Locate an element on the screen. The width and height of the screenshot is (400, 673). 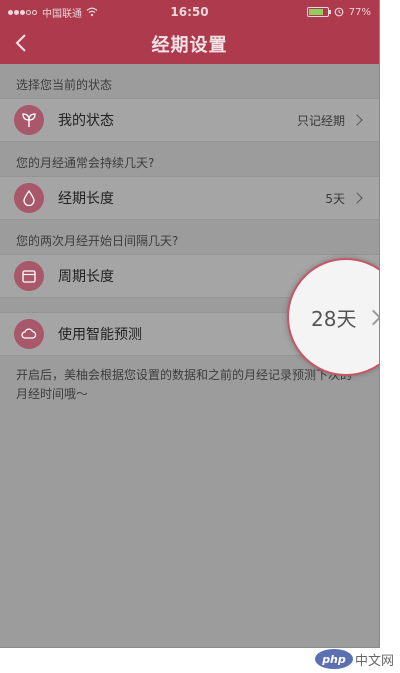
nav-bar: 经期设置 is located at coordinates (189, 44).